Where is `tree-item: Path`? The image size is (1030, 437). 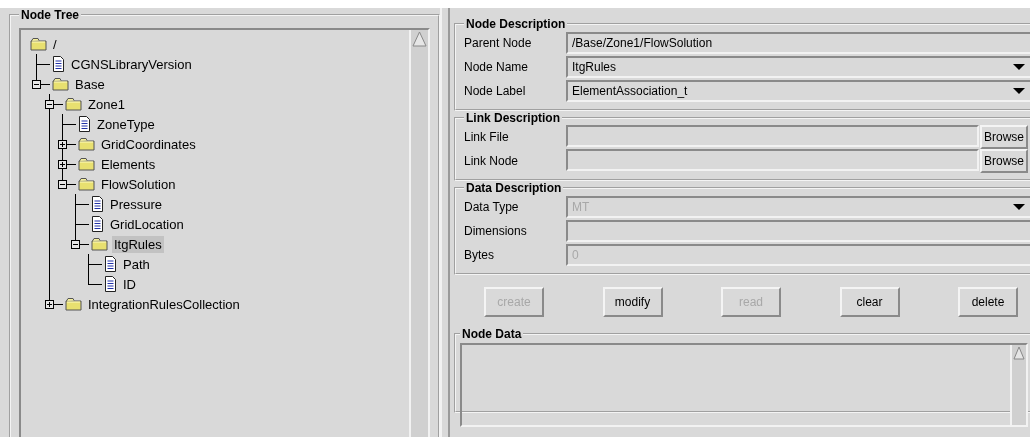
tree-item: Path is located at coordinates (136, 264).